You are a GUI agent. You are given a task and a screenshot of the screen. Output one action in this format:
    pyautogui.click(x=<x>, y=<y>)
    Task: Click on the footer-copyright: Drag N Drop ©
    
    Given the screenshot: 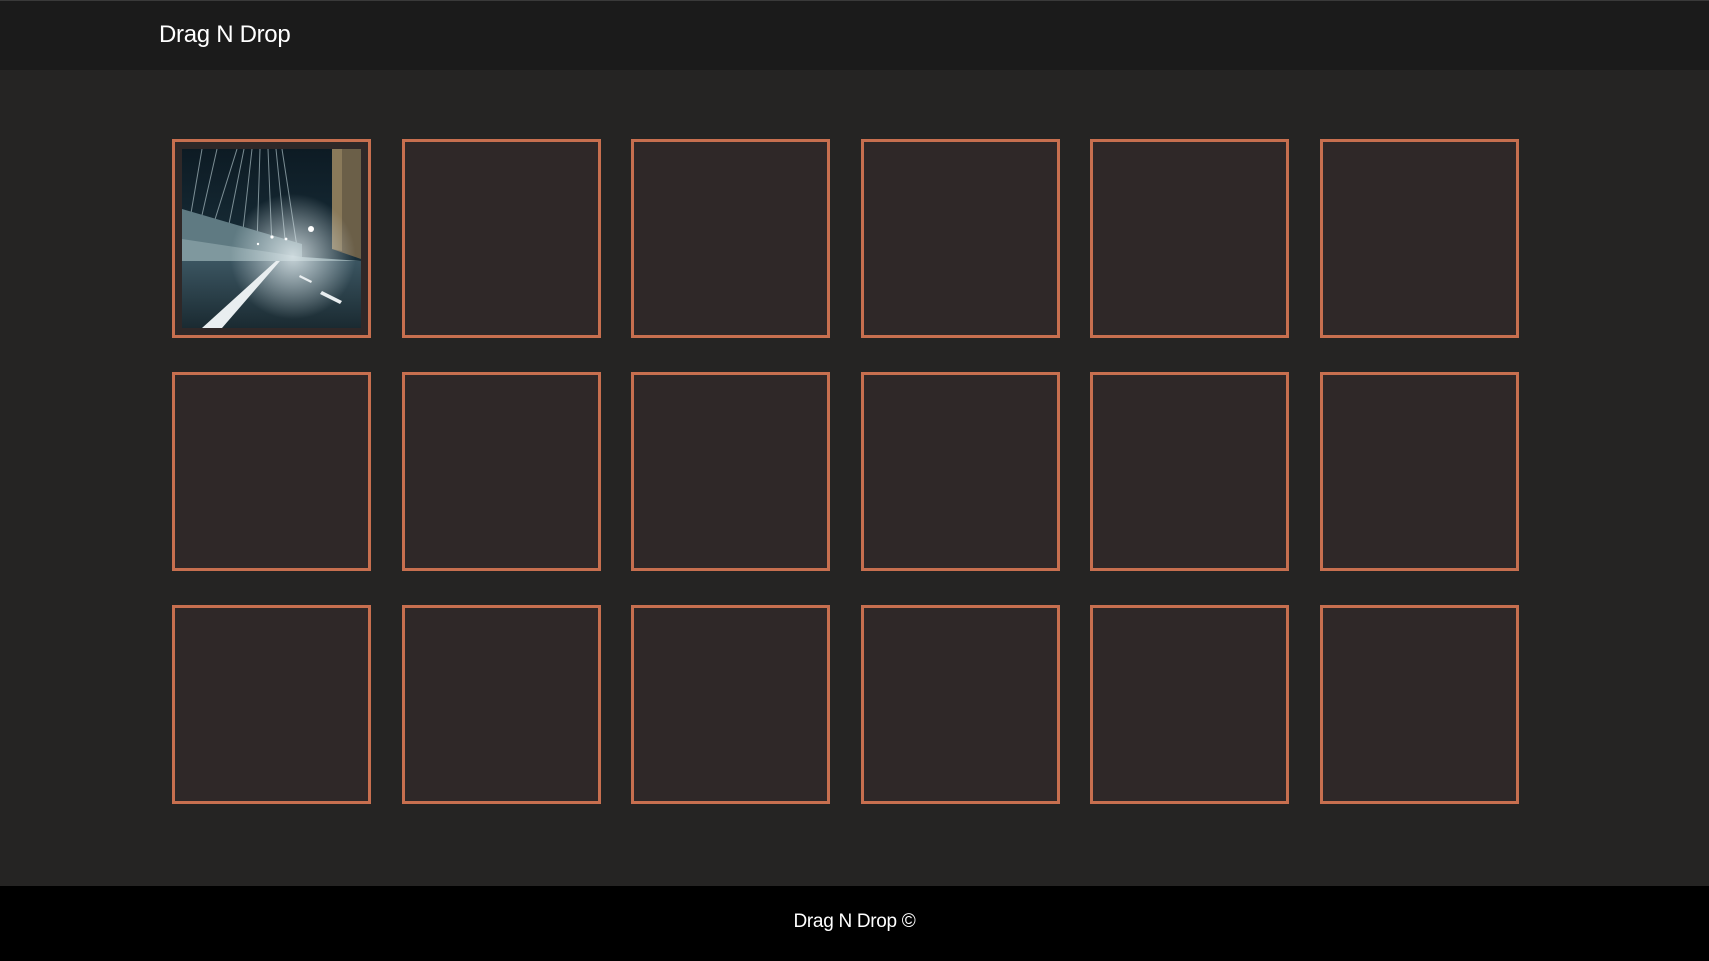 What is the action you would take?
    pyautogui.click(x=854, y=921)
    